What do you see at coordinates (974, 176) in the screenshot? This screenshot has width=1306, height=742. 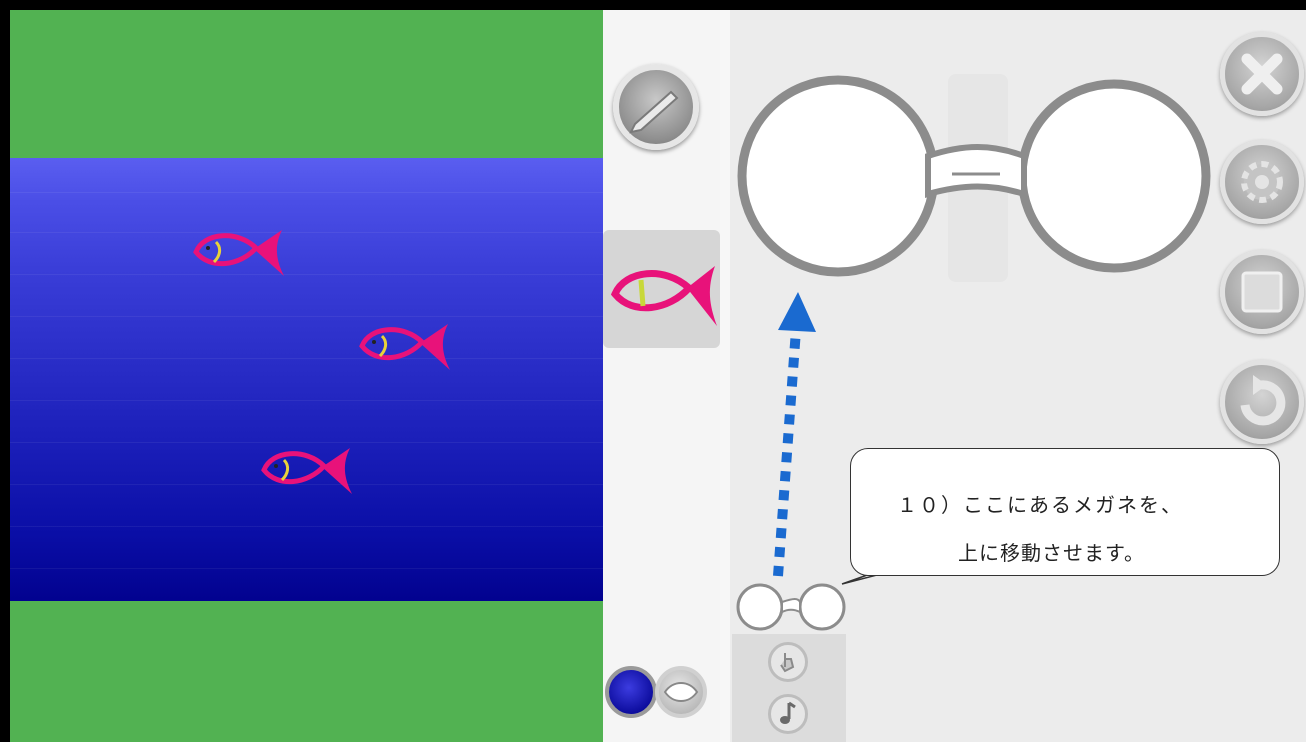 I see `glasses-icon` at bounding box center [974, 176].